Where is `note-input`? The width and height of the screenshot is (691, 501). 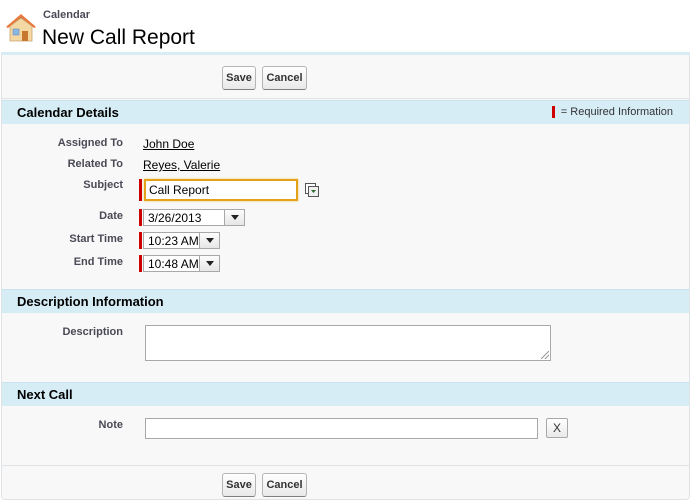
note-input is located at coordinates (341, 428).